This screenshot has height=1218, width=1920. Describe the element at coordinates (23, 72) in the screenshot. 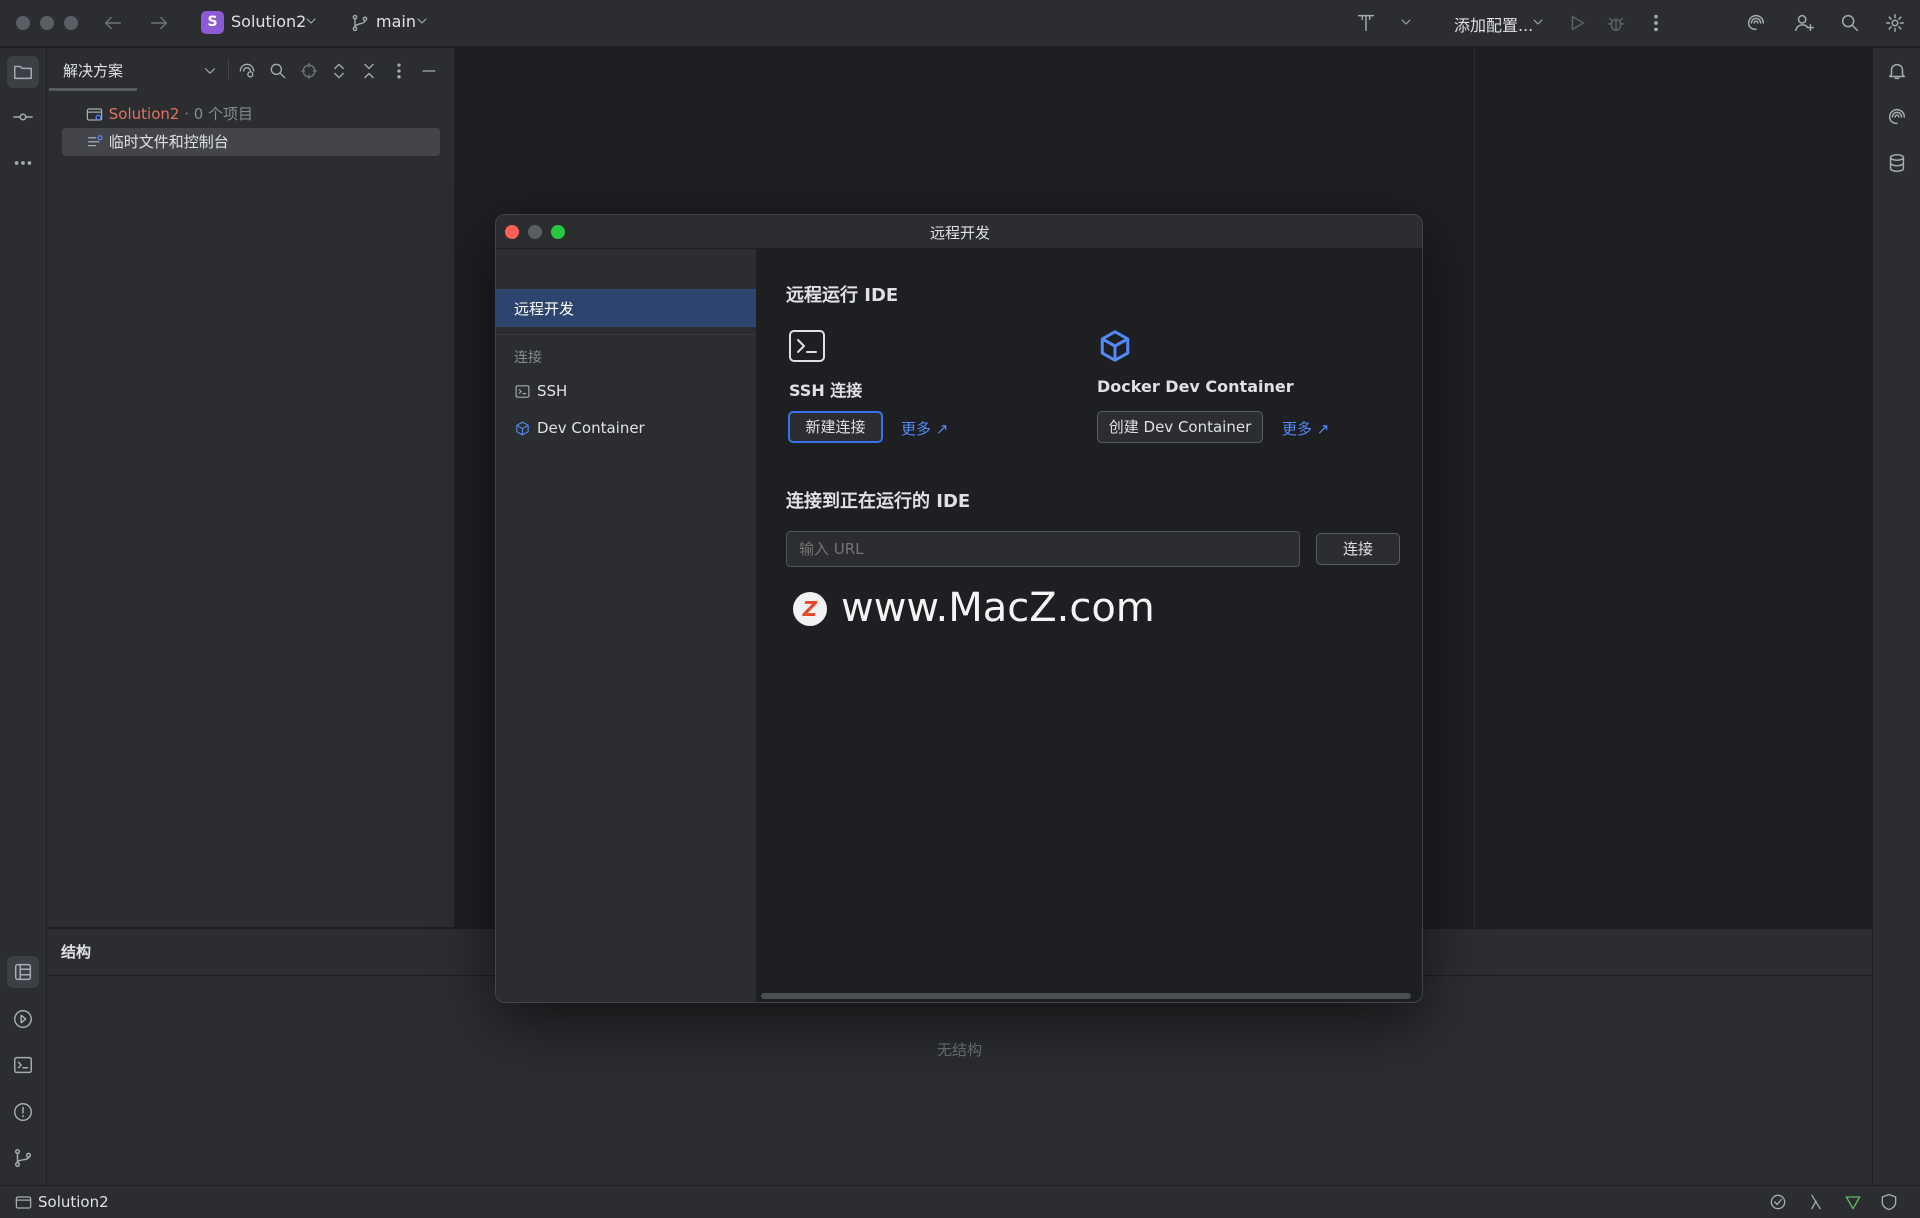

I see `folder-icon` at that location.